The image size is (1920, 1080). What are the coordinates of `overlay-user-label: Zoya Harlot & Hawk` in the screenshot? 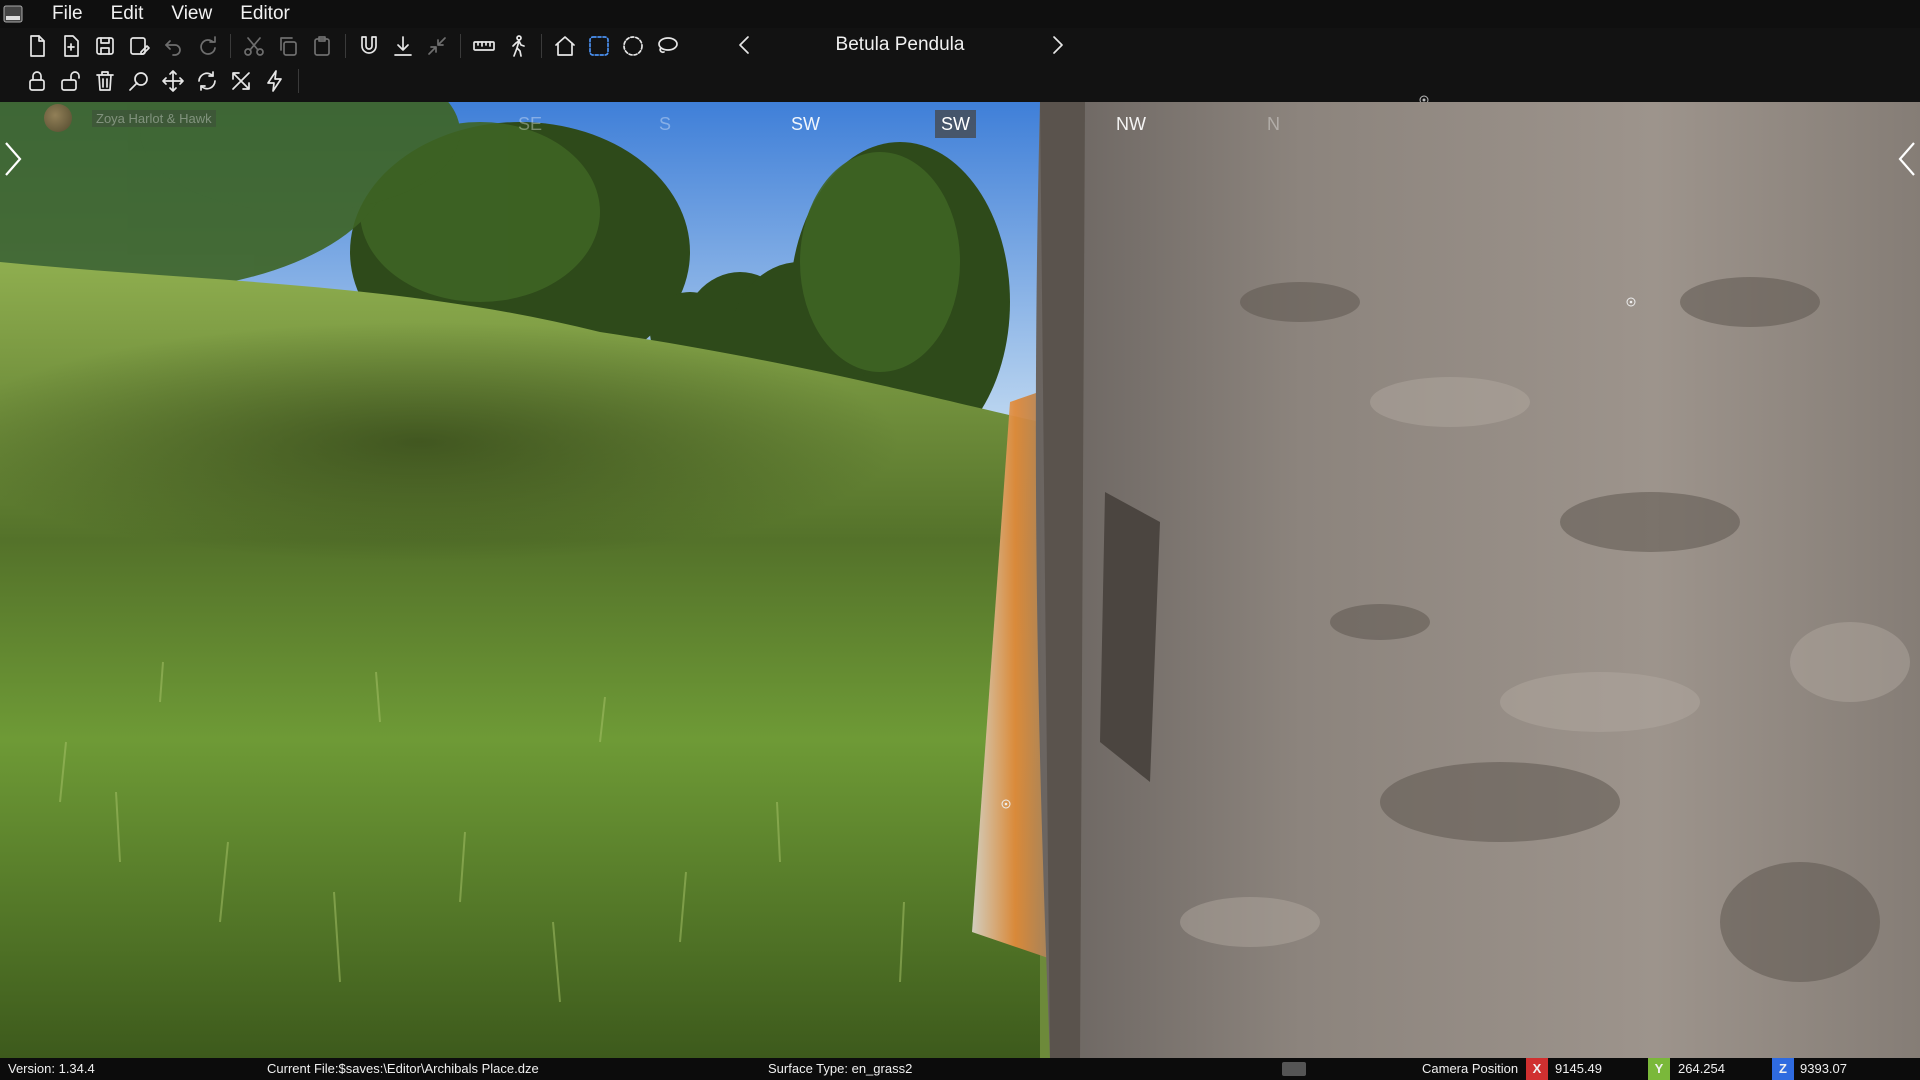 It's located at (154, 118).